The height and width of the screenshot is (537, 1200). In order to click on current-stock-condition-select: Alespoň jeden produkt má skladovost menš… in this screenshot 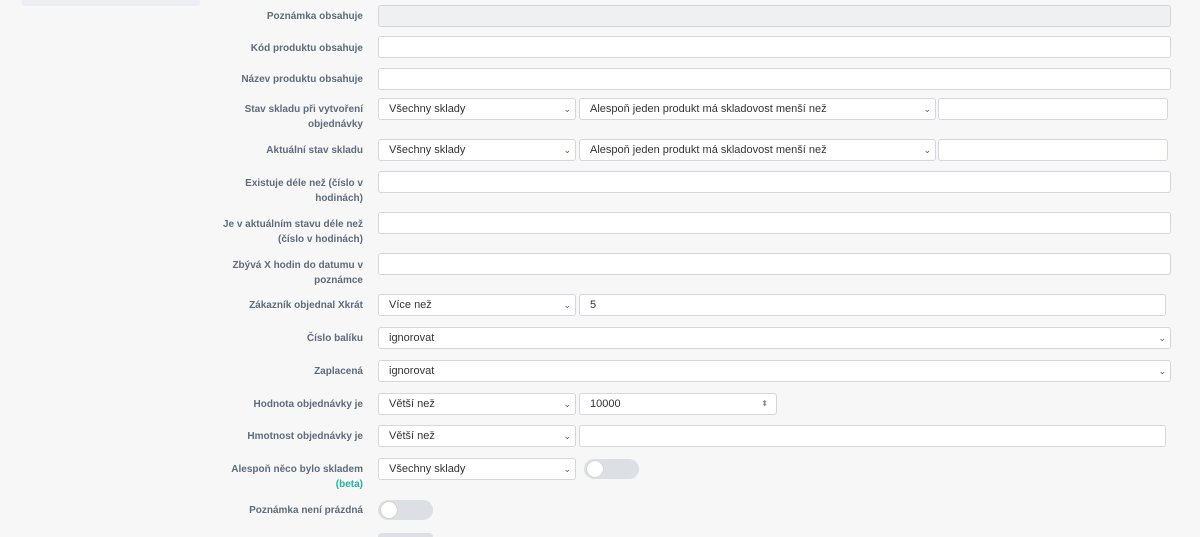, I will do `click(757, 150)`.